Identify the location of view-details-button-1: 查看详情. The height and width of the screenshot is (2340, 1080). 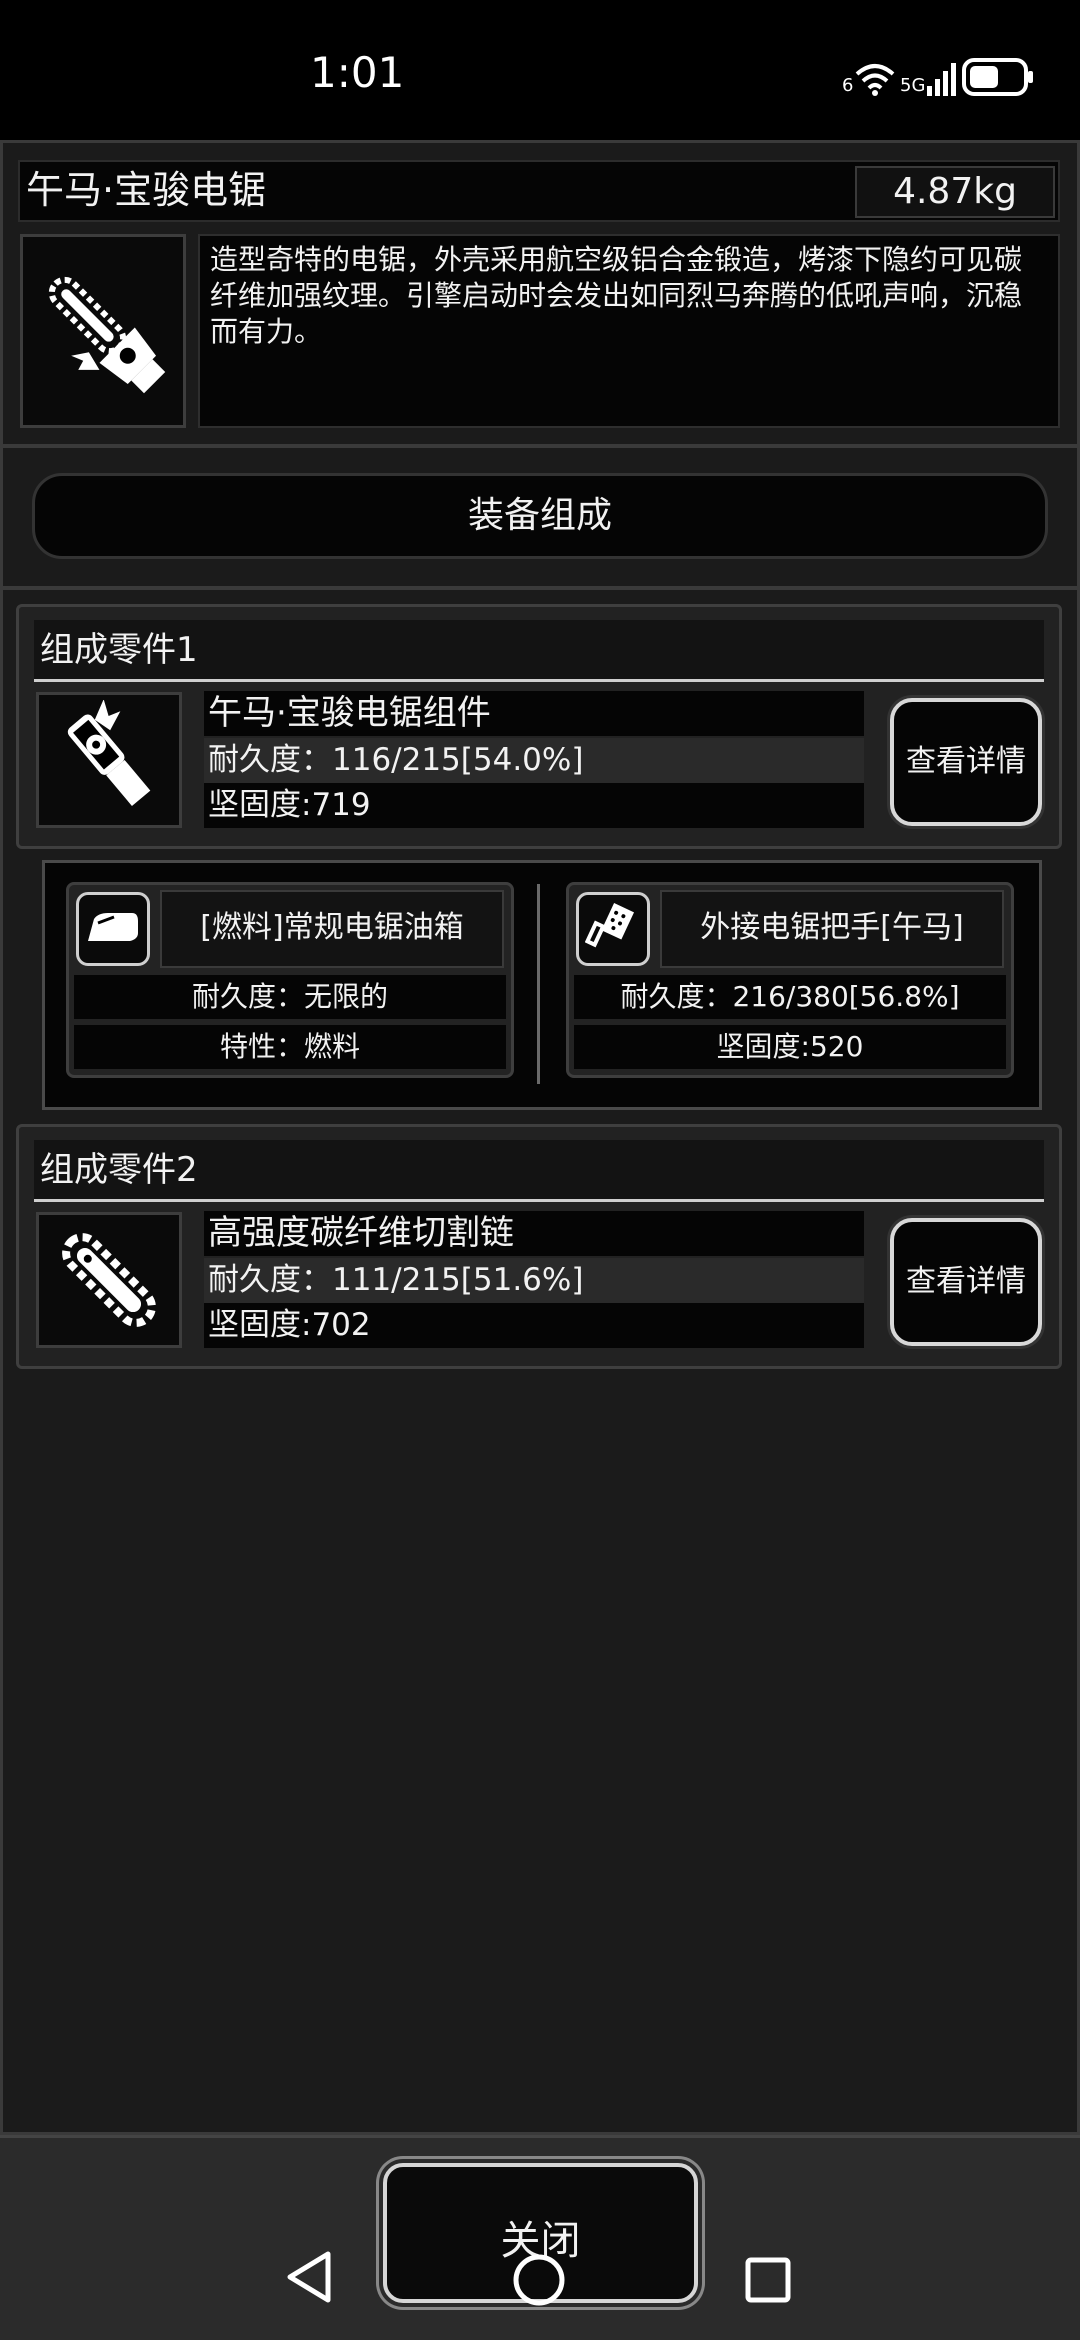
(966, 762).